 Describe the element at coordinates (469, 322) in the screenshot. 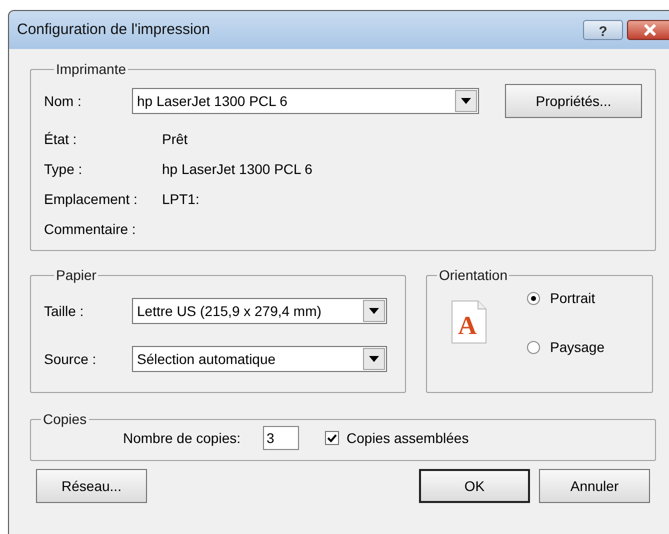

I see `document-icon: A` at that location.